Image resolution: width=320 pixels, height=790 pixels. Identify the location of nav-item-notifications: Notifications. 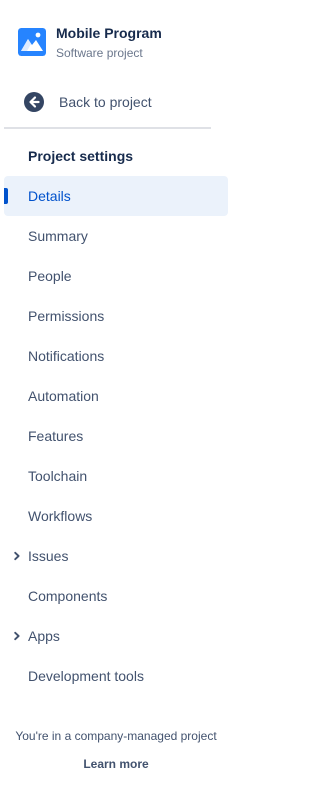
(116, 356).